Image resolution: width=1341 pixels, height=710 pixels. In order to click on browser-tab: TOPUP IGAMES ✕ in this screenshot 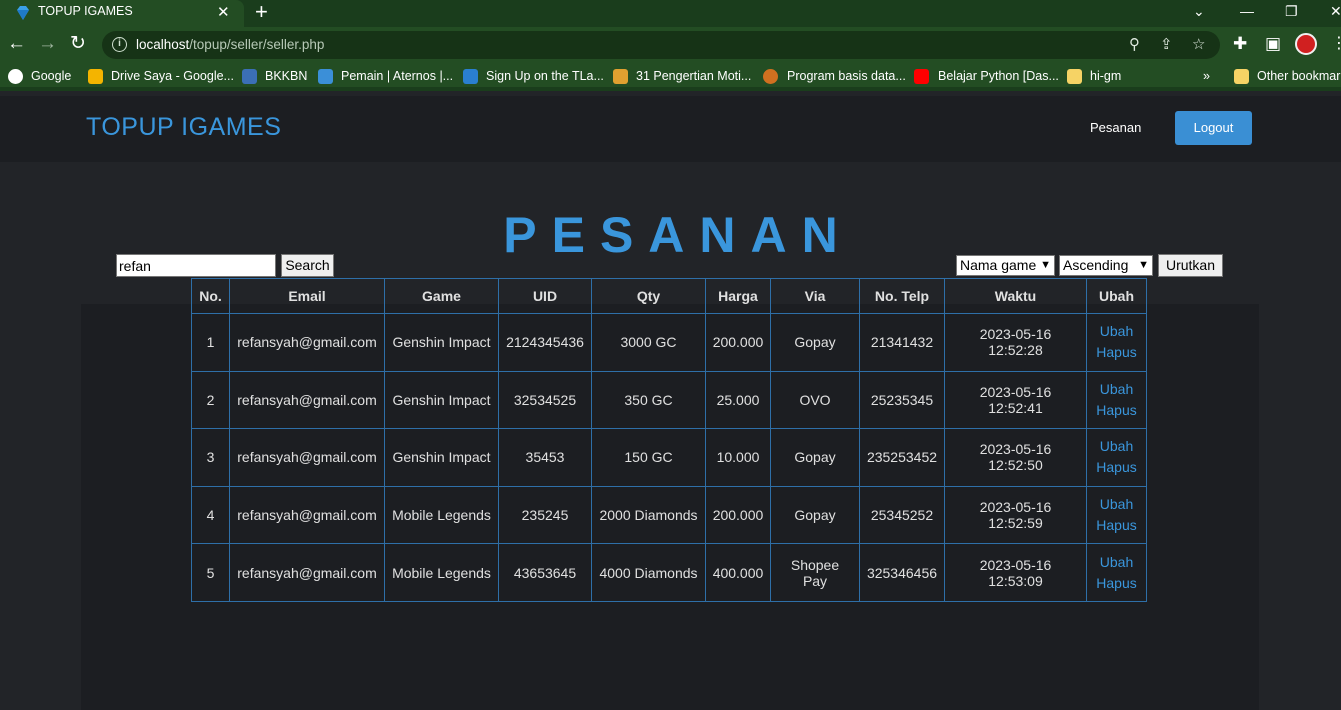, I will do `click(122, 13)`.